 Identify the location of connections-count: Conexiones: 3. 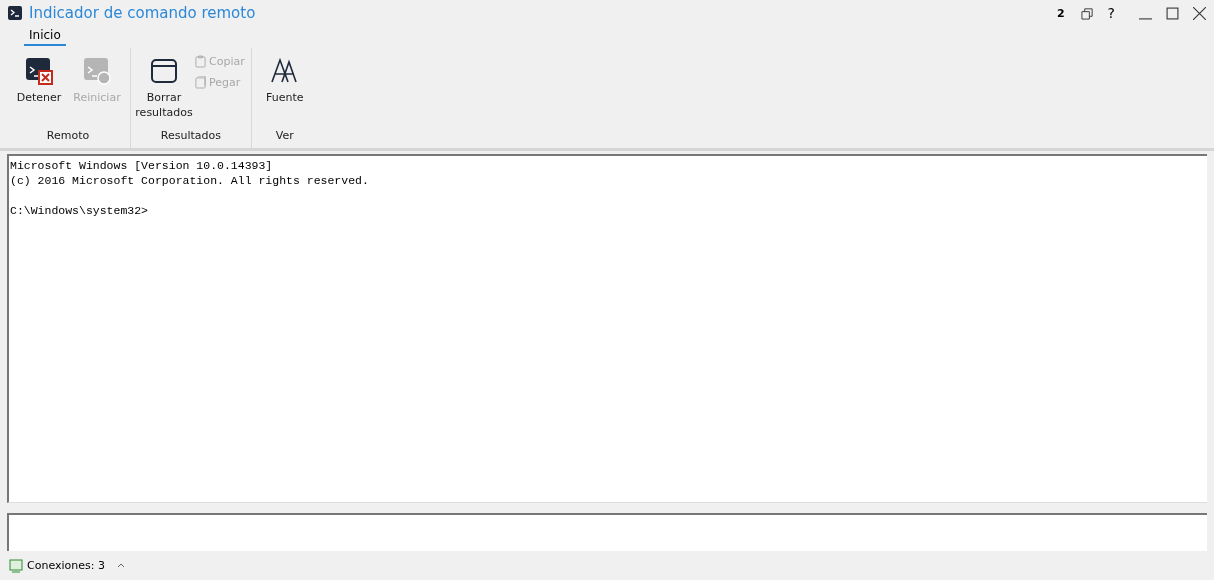
(66, 565).